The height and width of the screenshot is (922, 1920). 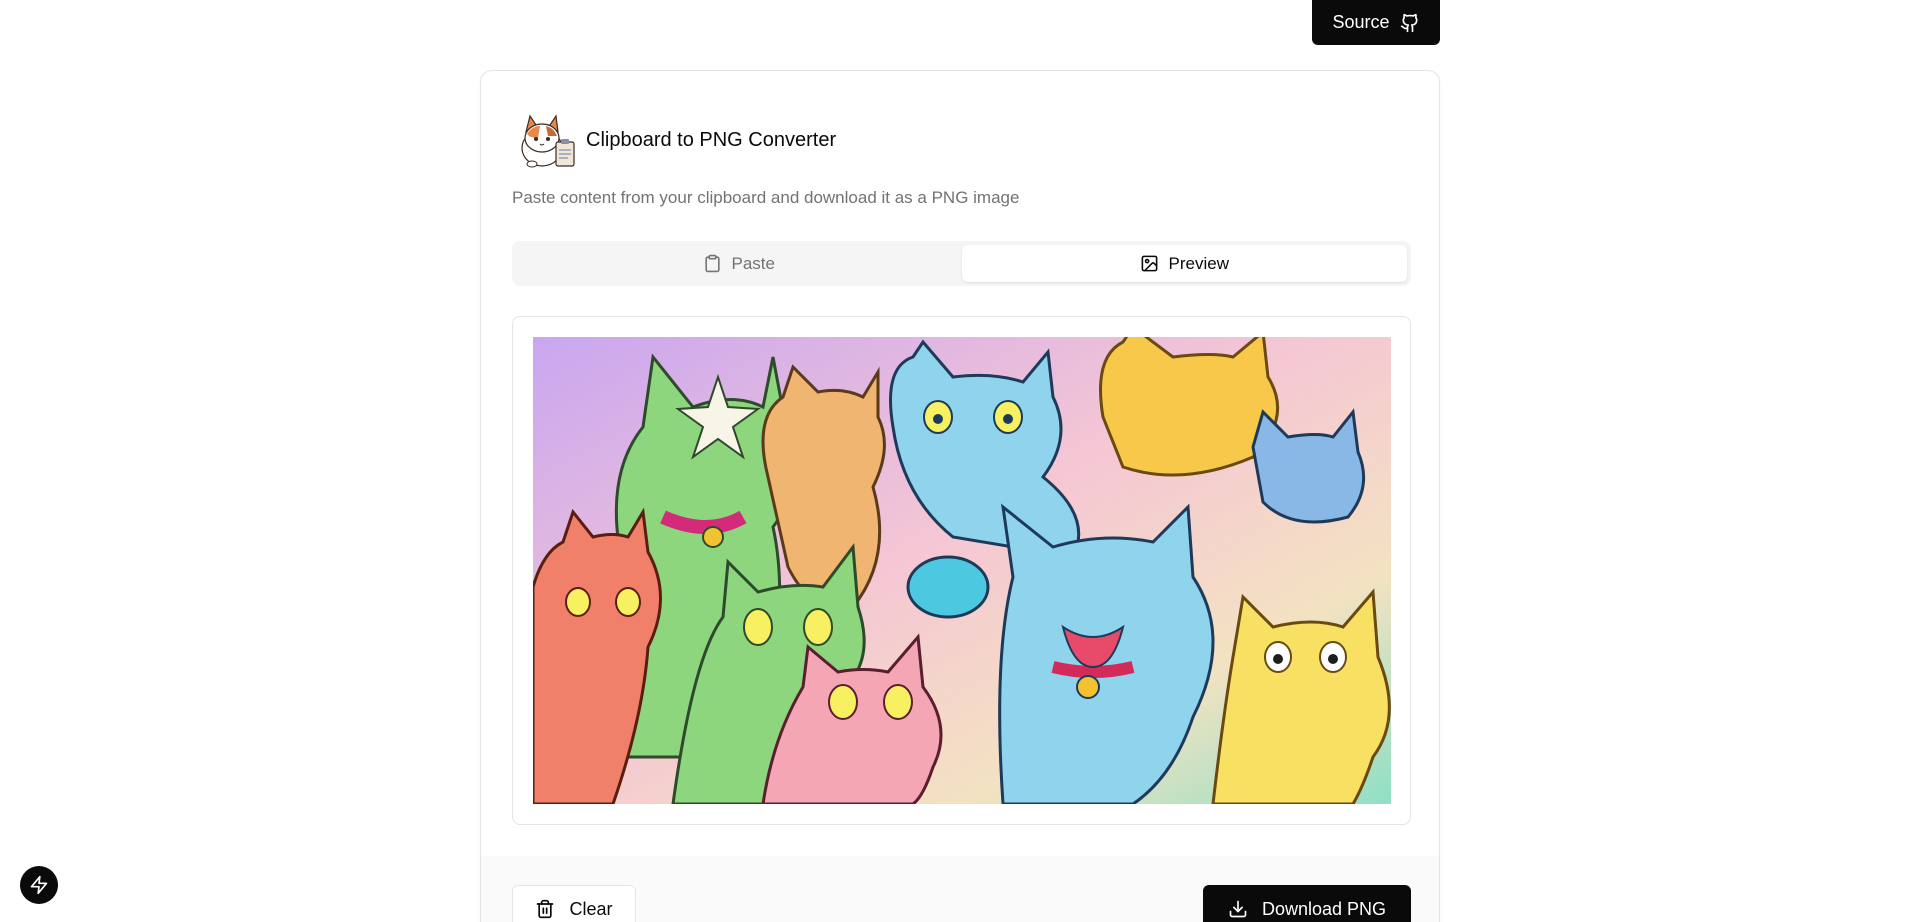 What do you see at coordinates (1361, 22) in the screenshot?
I see `source-label: Source` at bounding box center [1361, 22].